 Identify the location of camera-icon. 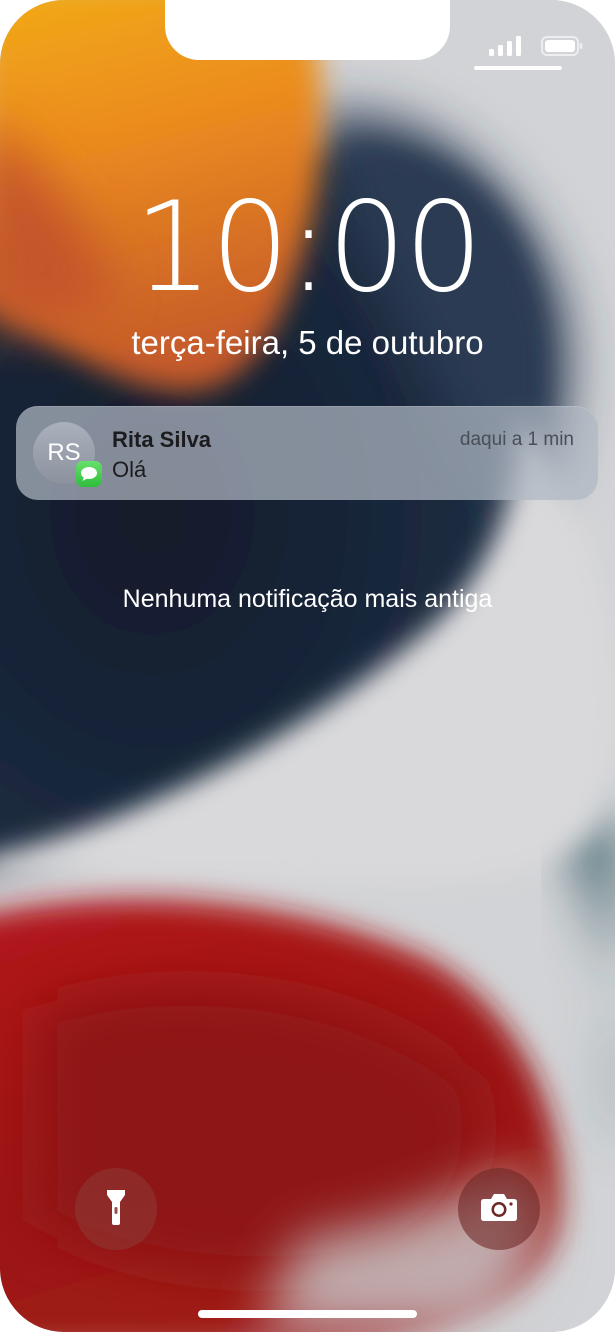
(499, 1209).